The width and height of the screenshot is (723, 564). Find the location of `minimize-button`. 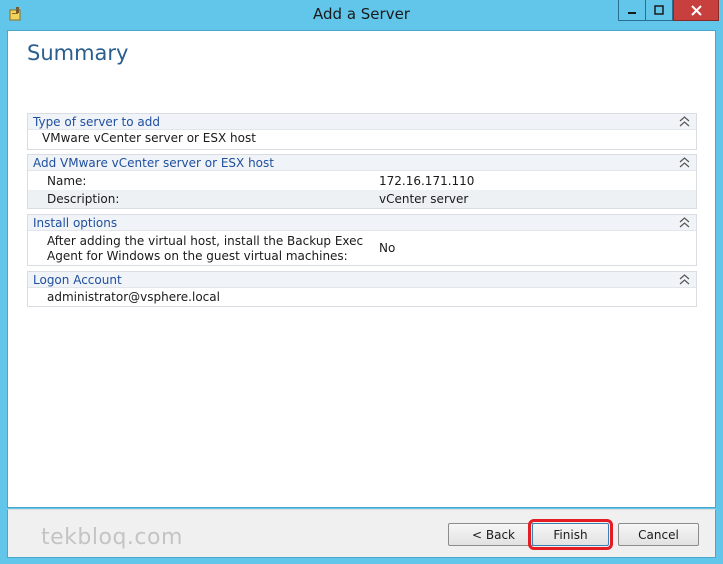

minimize-button is located at coordinates (632, 10).